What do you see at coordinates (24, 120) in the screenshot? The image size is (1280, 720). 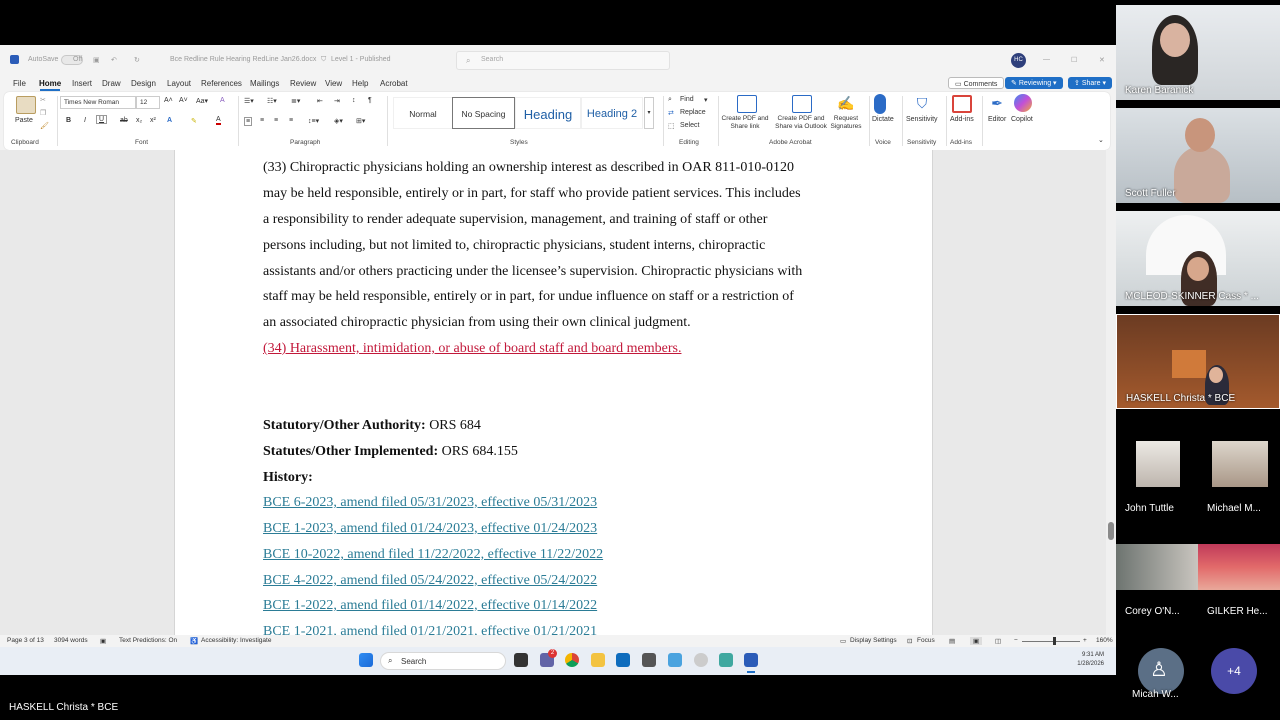 I see `paste-button: Paste` at bounding box center [24, 120].